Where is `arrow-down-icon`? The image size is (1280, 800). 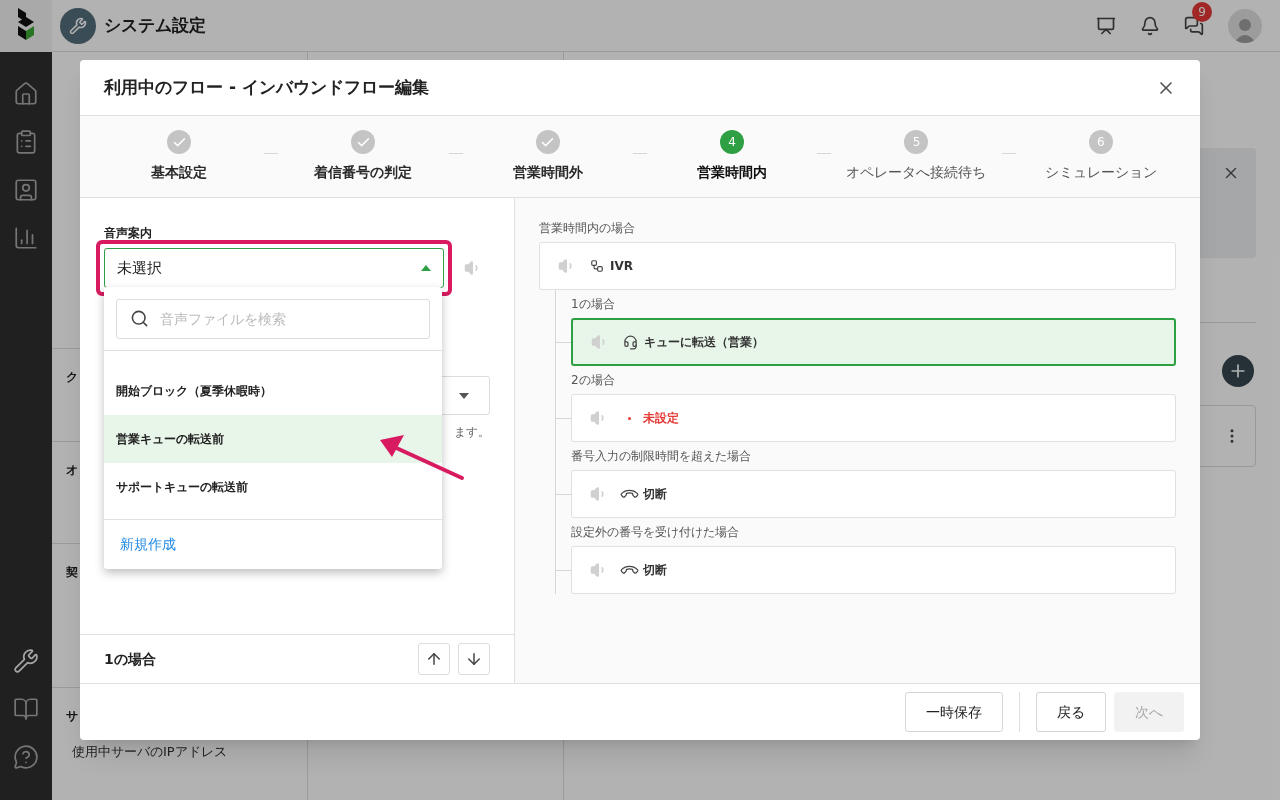
arrow-down-icon is located at coordinates (474, 659).